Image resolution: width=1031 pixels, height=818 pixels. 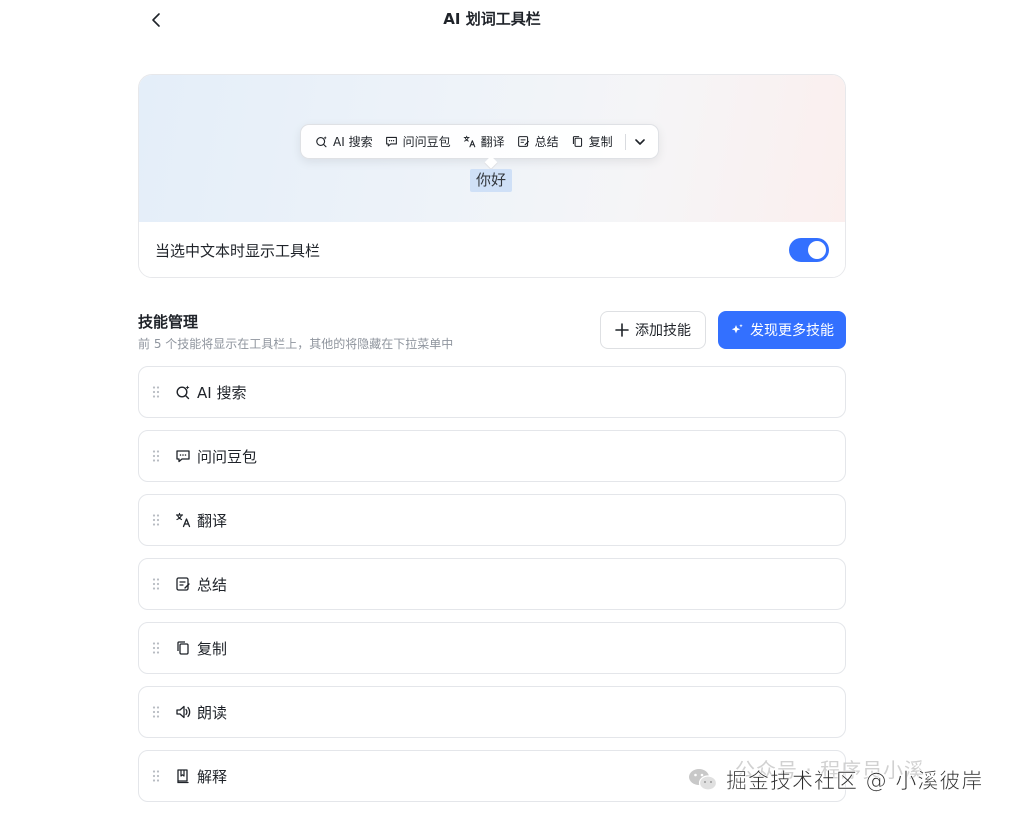 What do you see at coordinates (238, 250) in the screenshot?
I see `setting-label: 当选中文本时显示工具栏` at bounding box center [238, 250].